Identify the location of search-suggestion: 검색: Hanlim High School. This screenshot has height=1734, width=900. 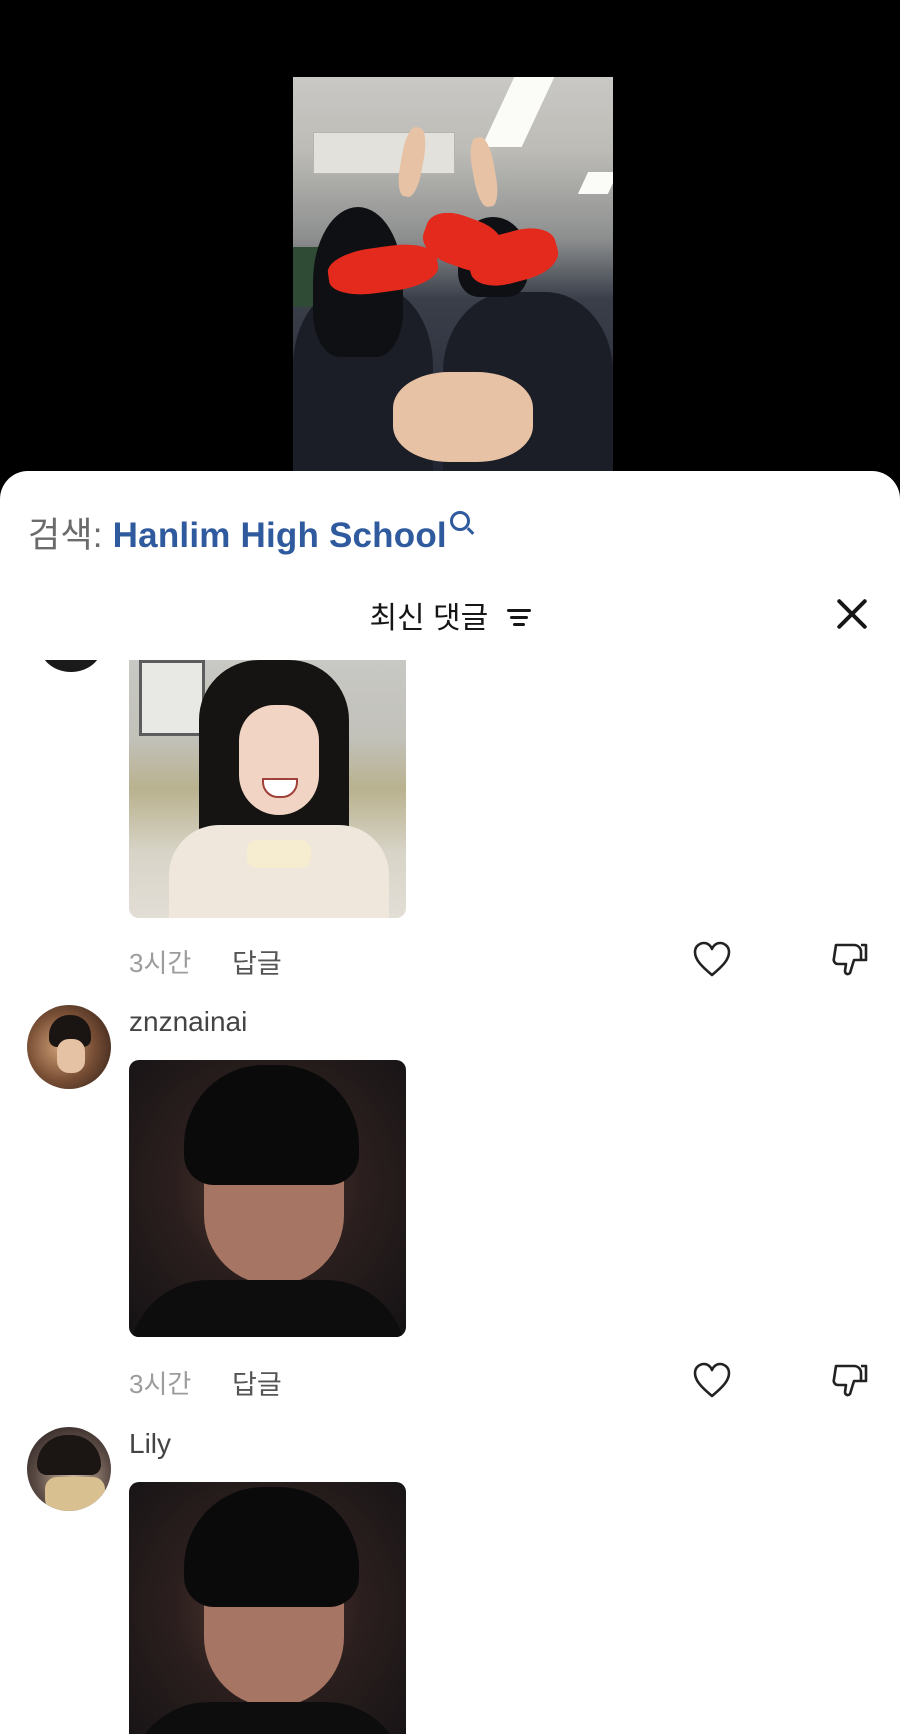
(249, 532).